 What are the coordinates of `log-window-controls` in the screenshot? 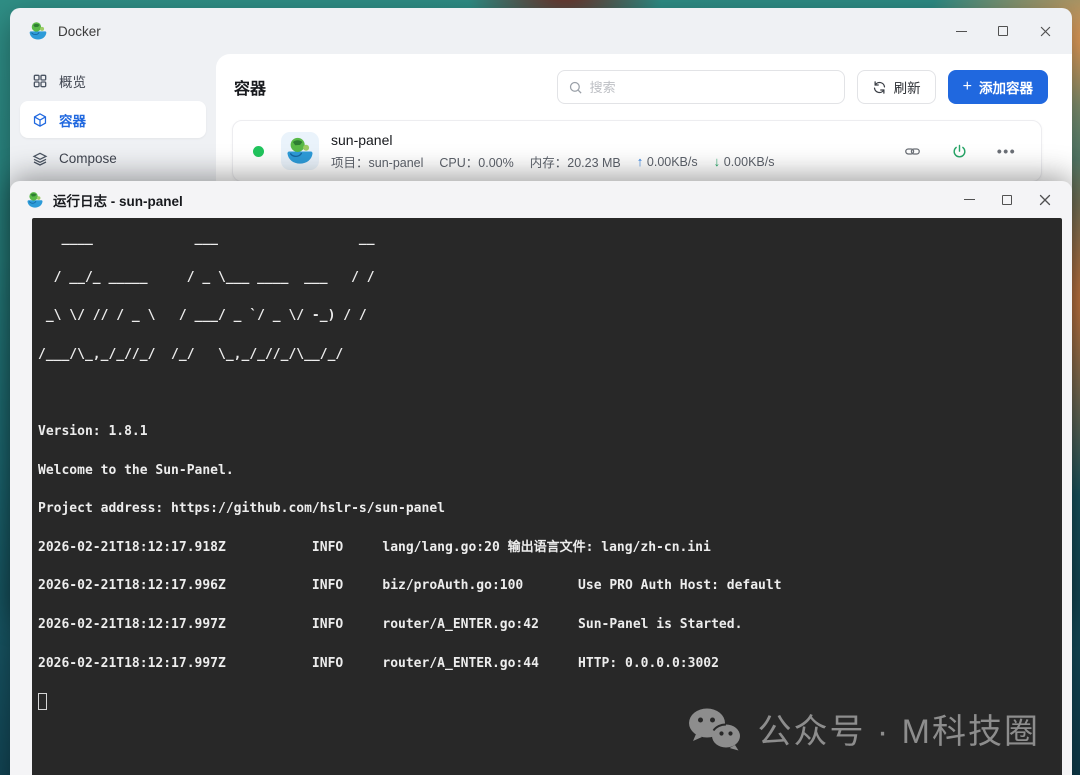 It's located at (1007, 200).